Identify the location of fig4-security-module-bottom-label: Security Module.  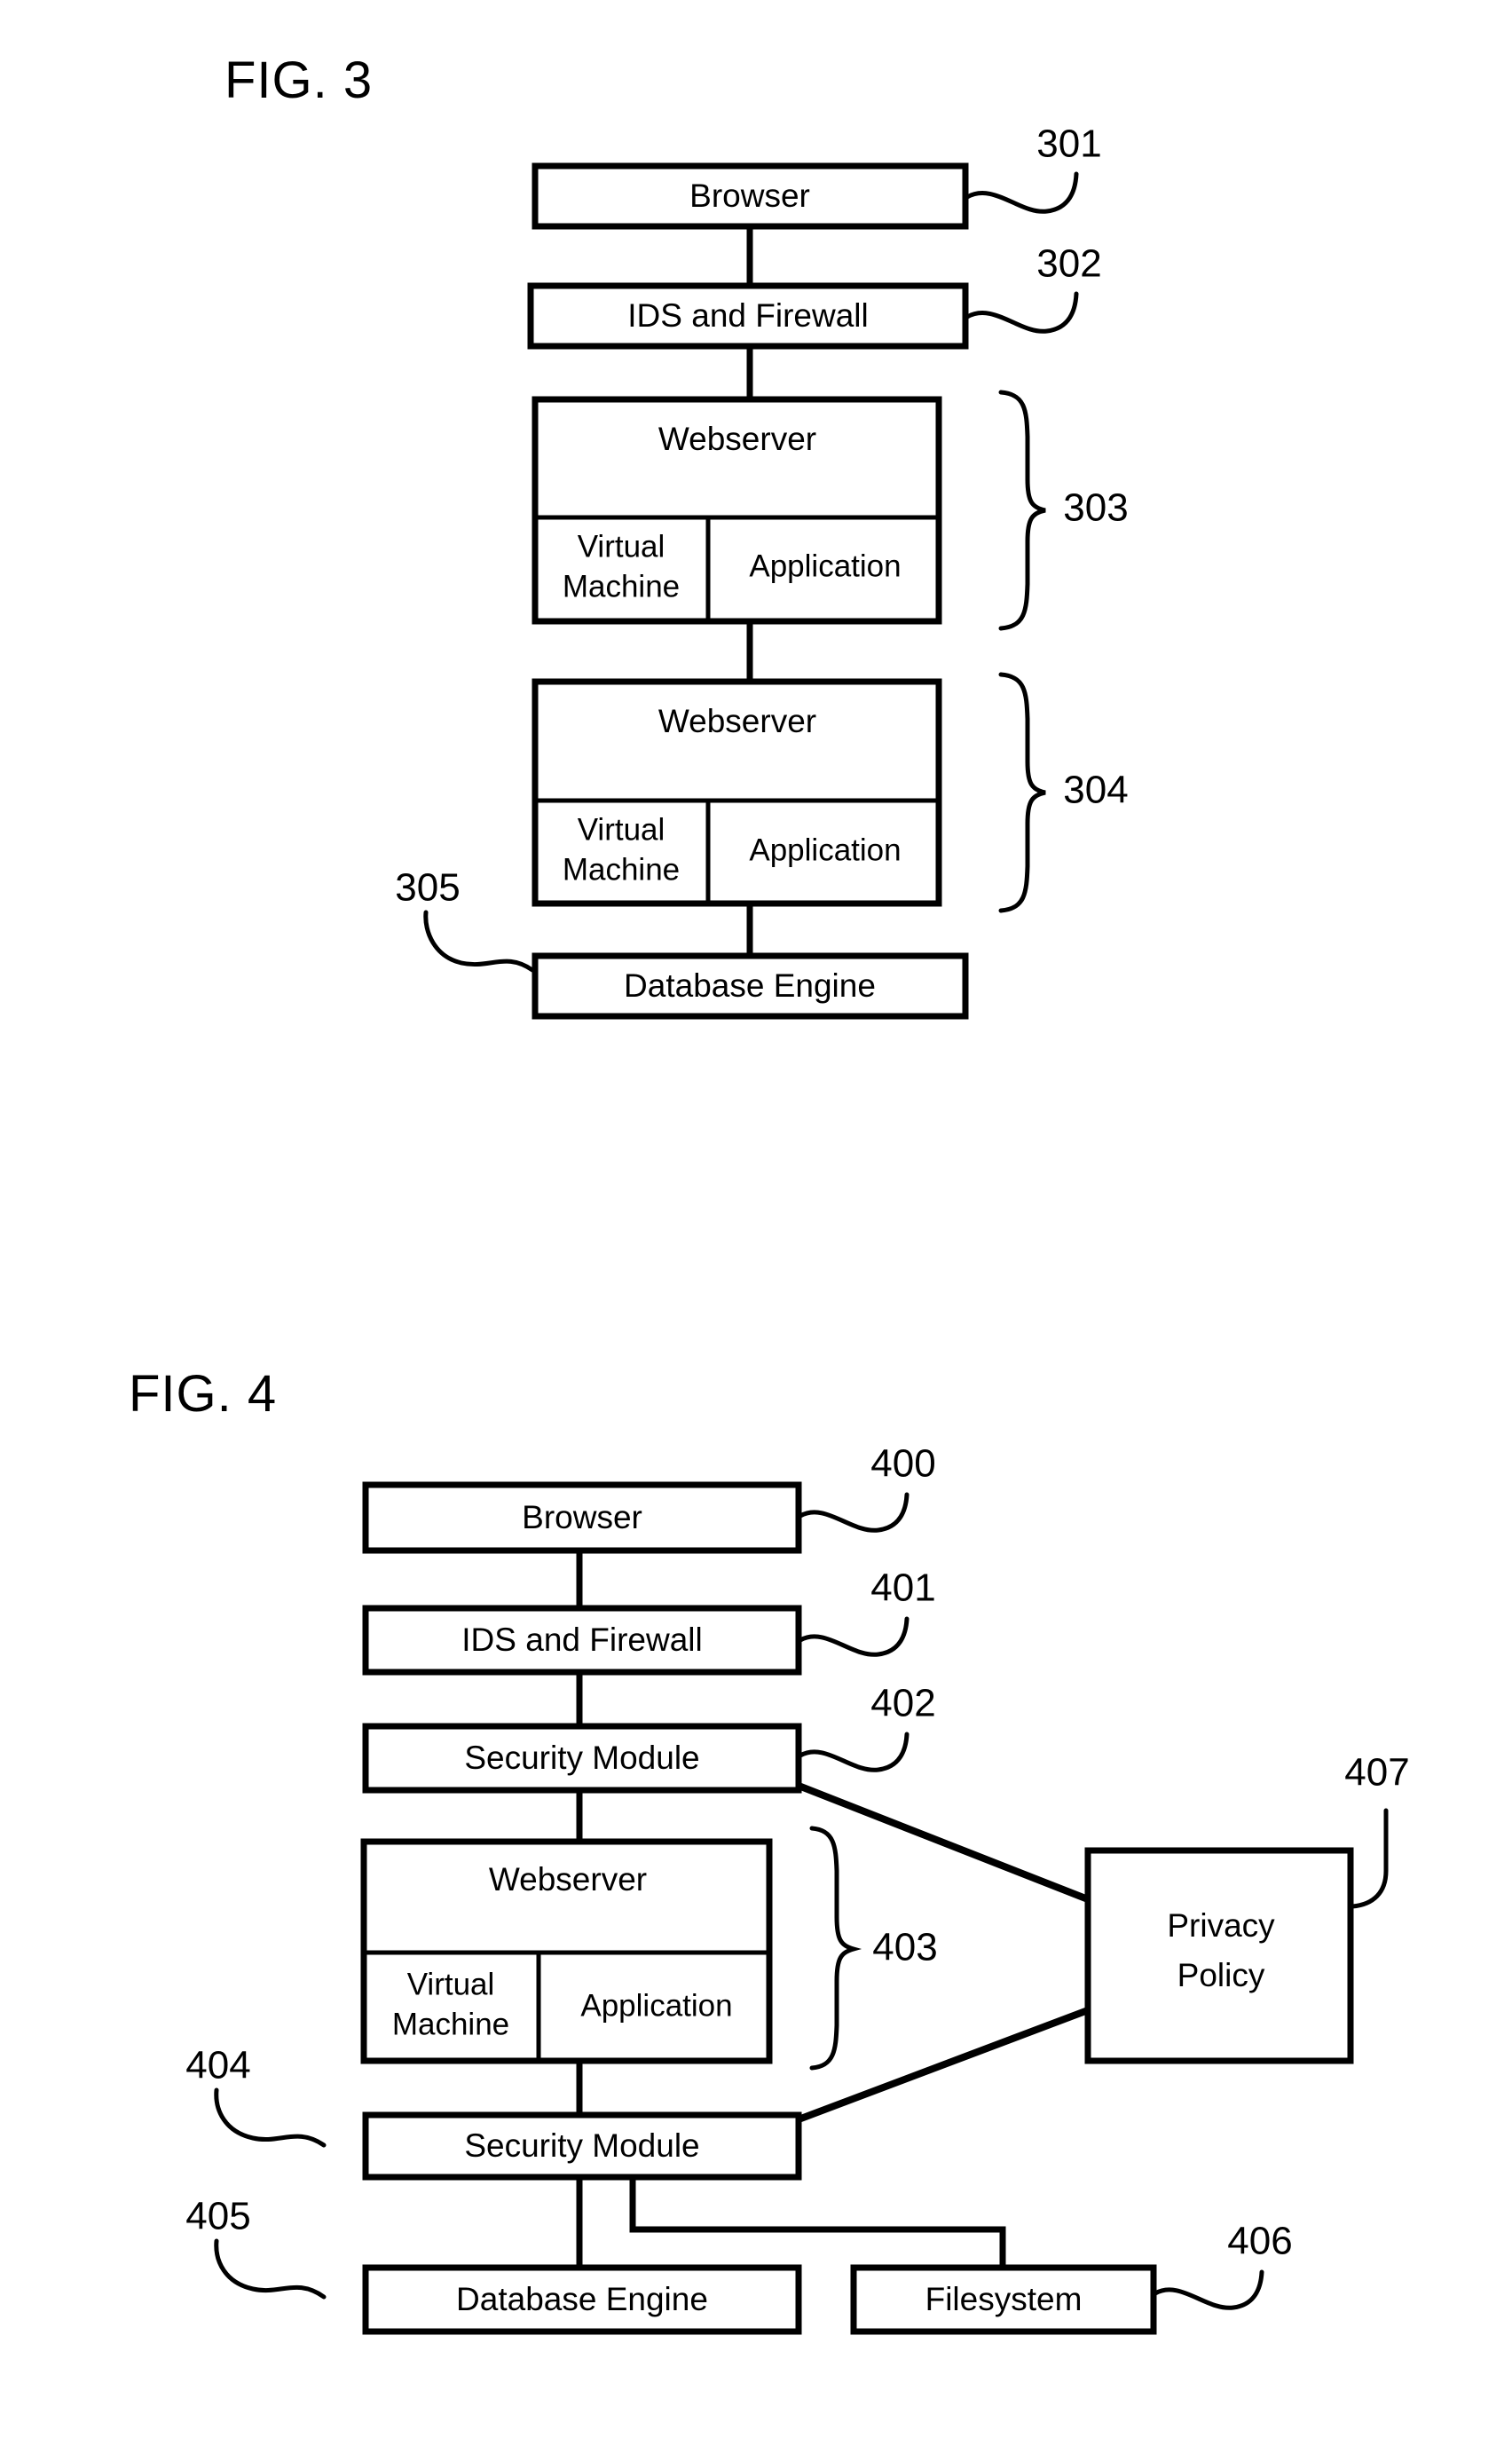
(582, 2145).